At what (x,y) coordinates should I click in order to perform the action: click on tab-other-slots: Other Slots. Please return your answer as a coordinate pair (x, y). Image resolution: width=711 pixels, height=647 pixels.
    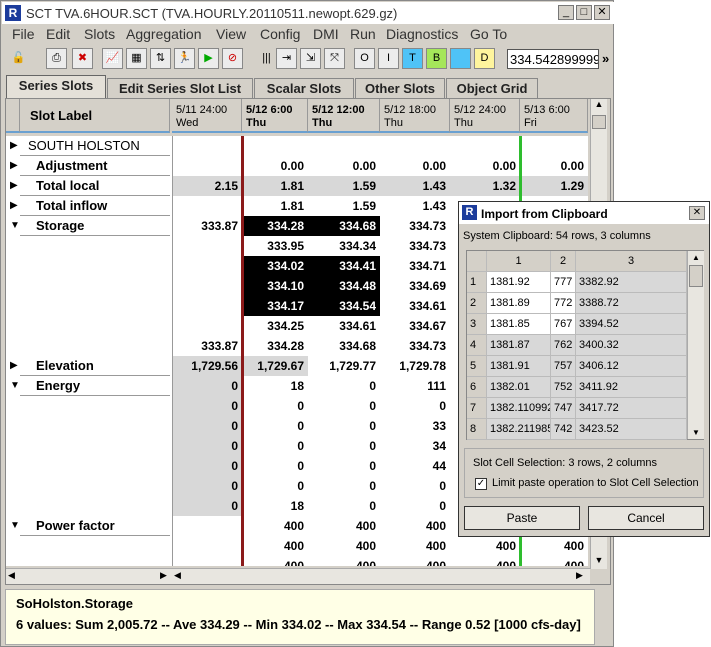
    Looking at the image, I should click on (400, 88).